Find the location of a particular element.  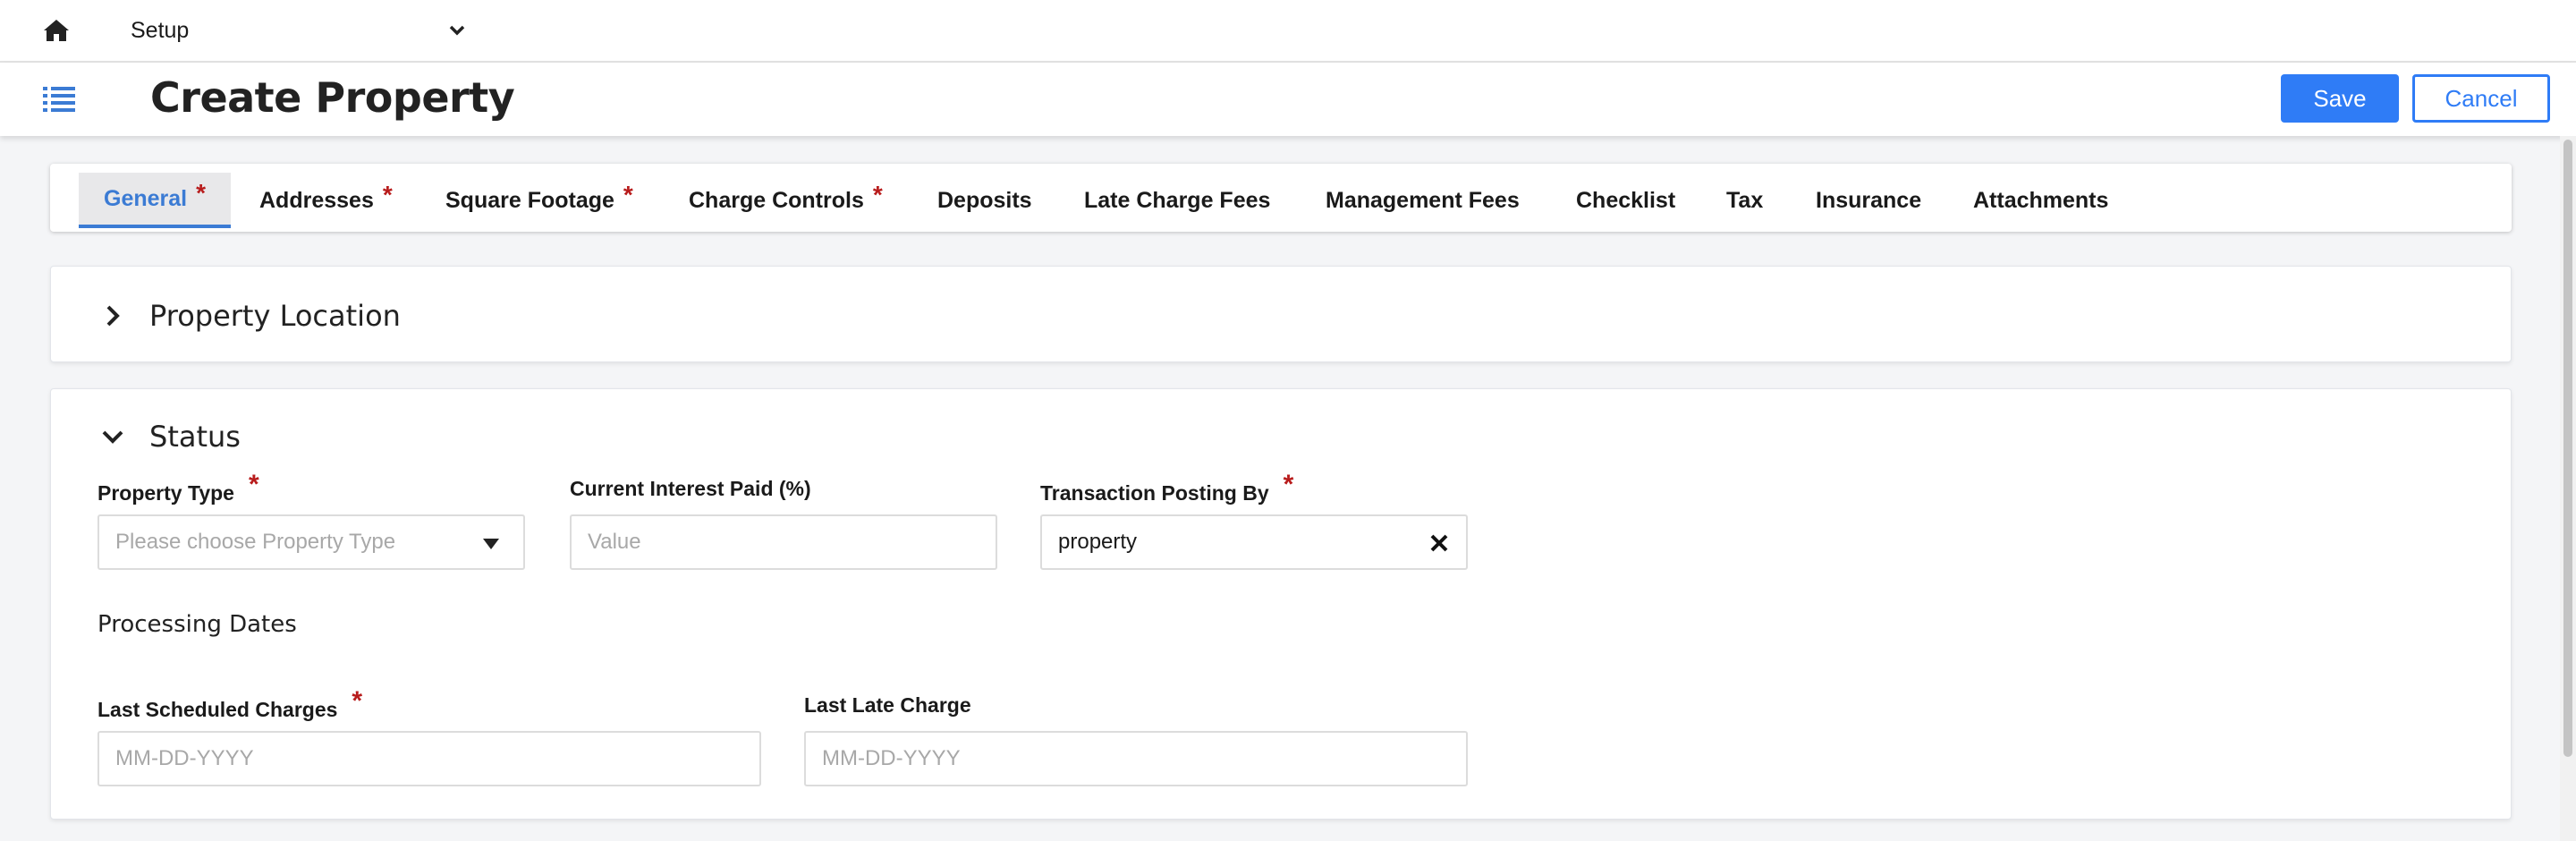

tab-label: Insurance is located at coordinates (1869, 200).